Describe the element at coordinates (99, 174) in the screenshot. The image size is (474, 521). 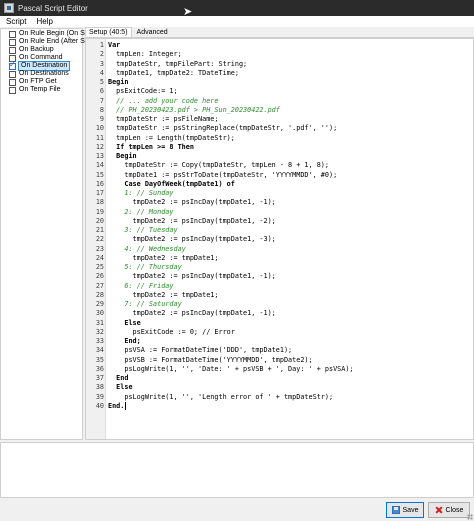
I see `line-number: 15` at that location.